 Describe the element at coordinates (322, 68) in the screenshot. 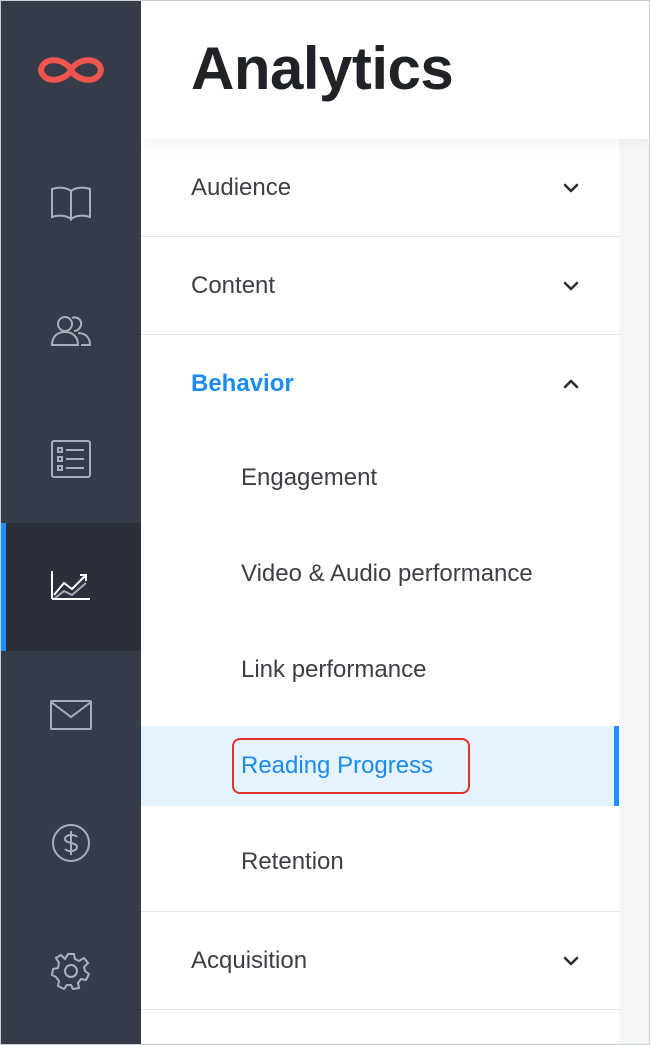

I see `page-title: Analytics` at that location.